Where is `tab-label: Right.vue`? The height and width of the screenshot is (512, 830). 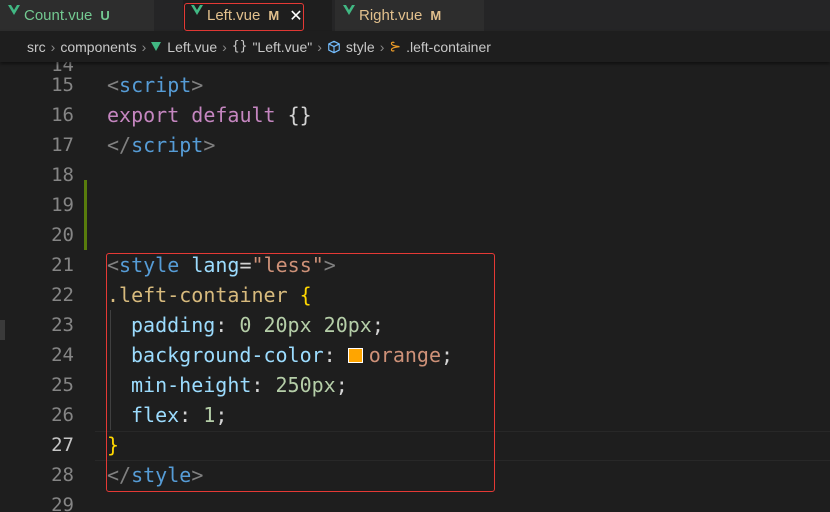 tab-label: Right.vue is located at coordinates (391, 15).